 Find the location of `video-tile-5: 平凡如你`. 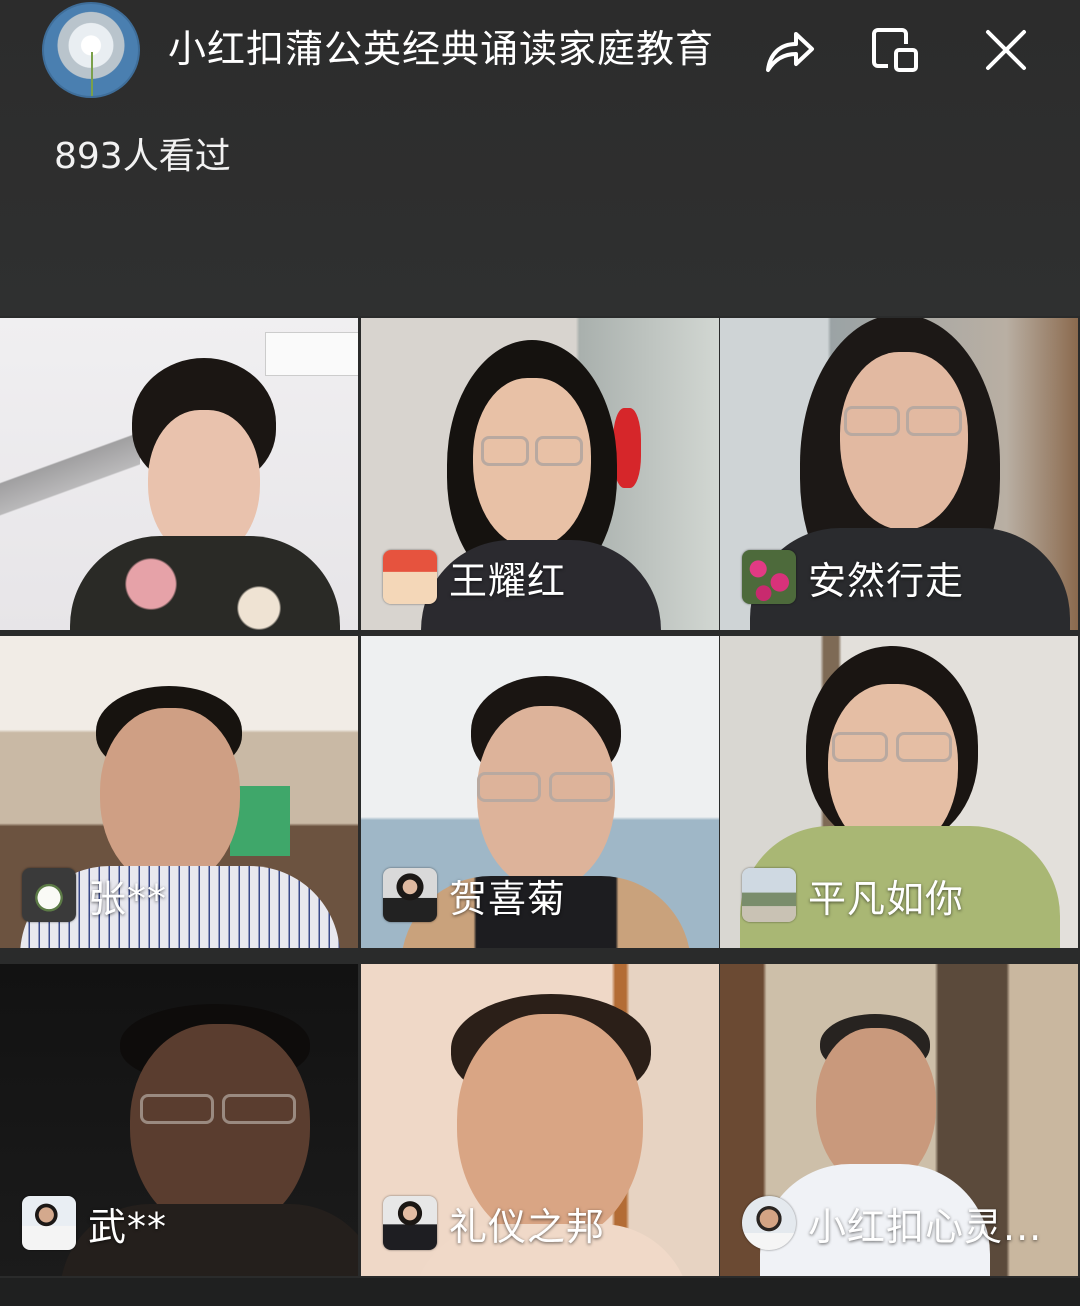

video-tile-5: 平凡如你 is located at coordinates (899, 792).